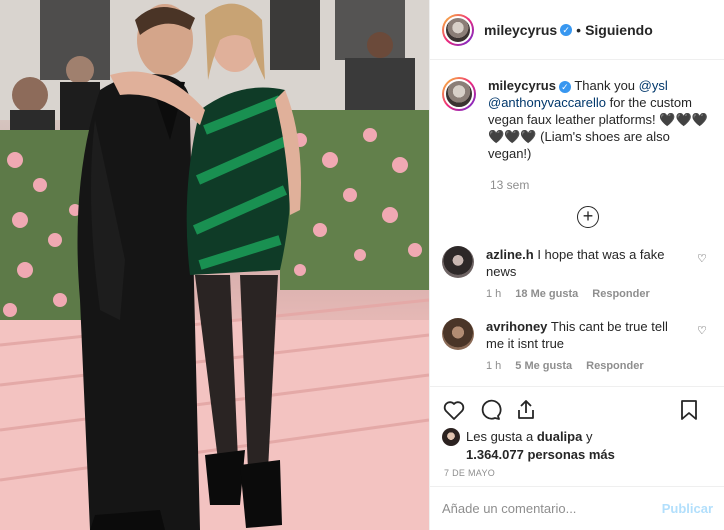 This screenshot has height=530, width=724. Describe the element at coordinates (546, 294) in the screenshot. I see `comment-likes: 18 Me gusta` at that location.